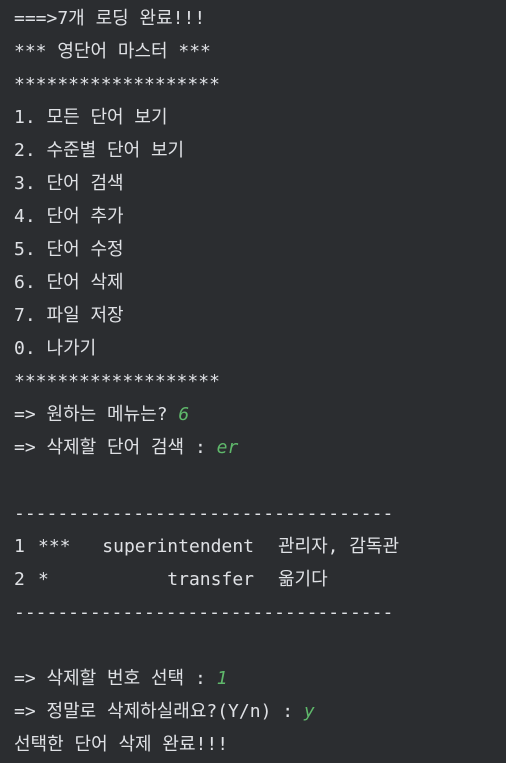  What do you see at coordinates (19, 579) in the screenshot?
I see `result-num: 2` at bounding box center [19, 579].